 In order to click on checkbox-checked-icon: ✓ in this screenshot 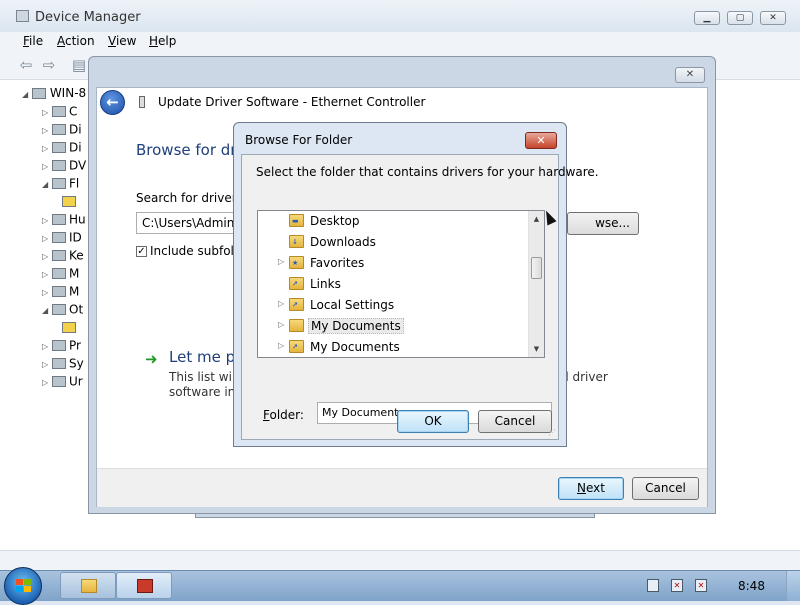, I will do `click(141, 251)`.